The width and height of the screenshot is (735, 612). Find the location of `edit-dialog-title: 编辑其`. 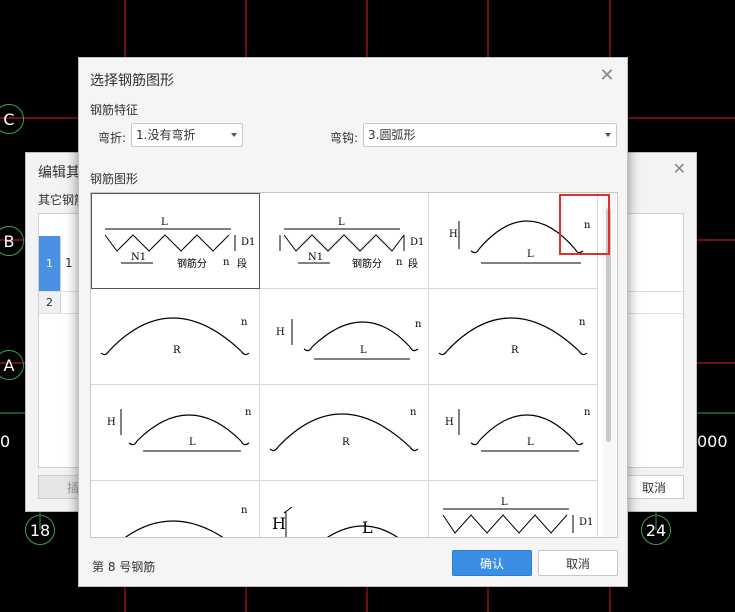

edit-dialog-title: 编辑其 is located at coordinates (59, 173).